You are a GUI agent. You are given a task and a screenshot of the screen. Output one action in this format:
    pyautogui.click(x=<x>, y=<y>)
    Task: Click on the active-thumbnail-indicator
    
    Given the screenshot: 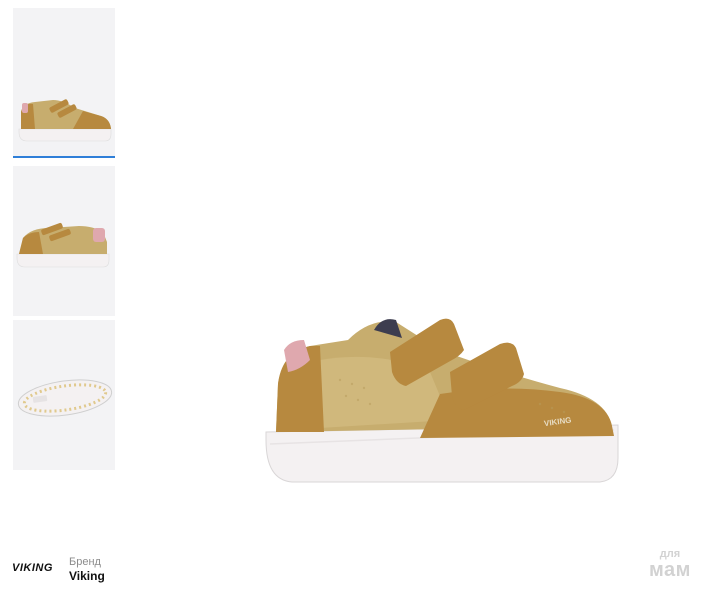 What is the action you would take?
    pyautogui.click(x=64, y=157)
    